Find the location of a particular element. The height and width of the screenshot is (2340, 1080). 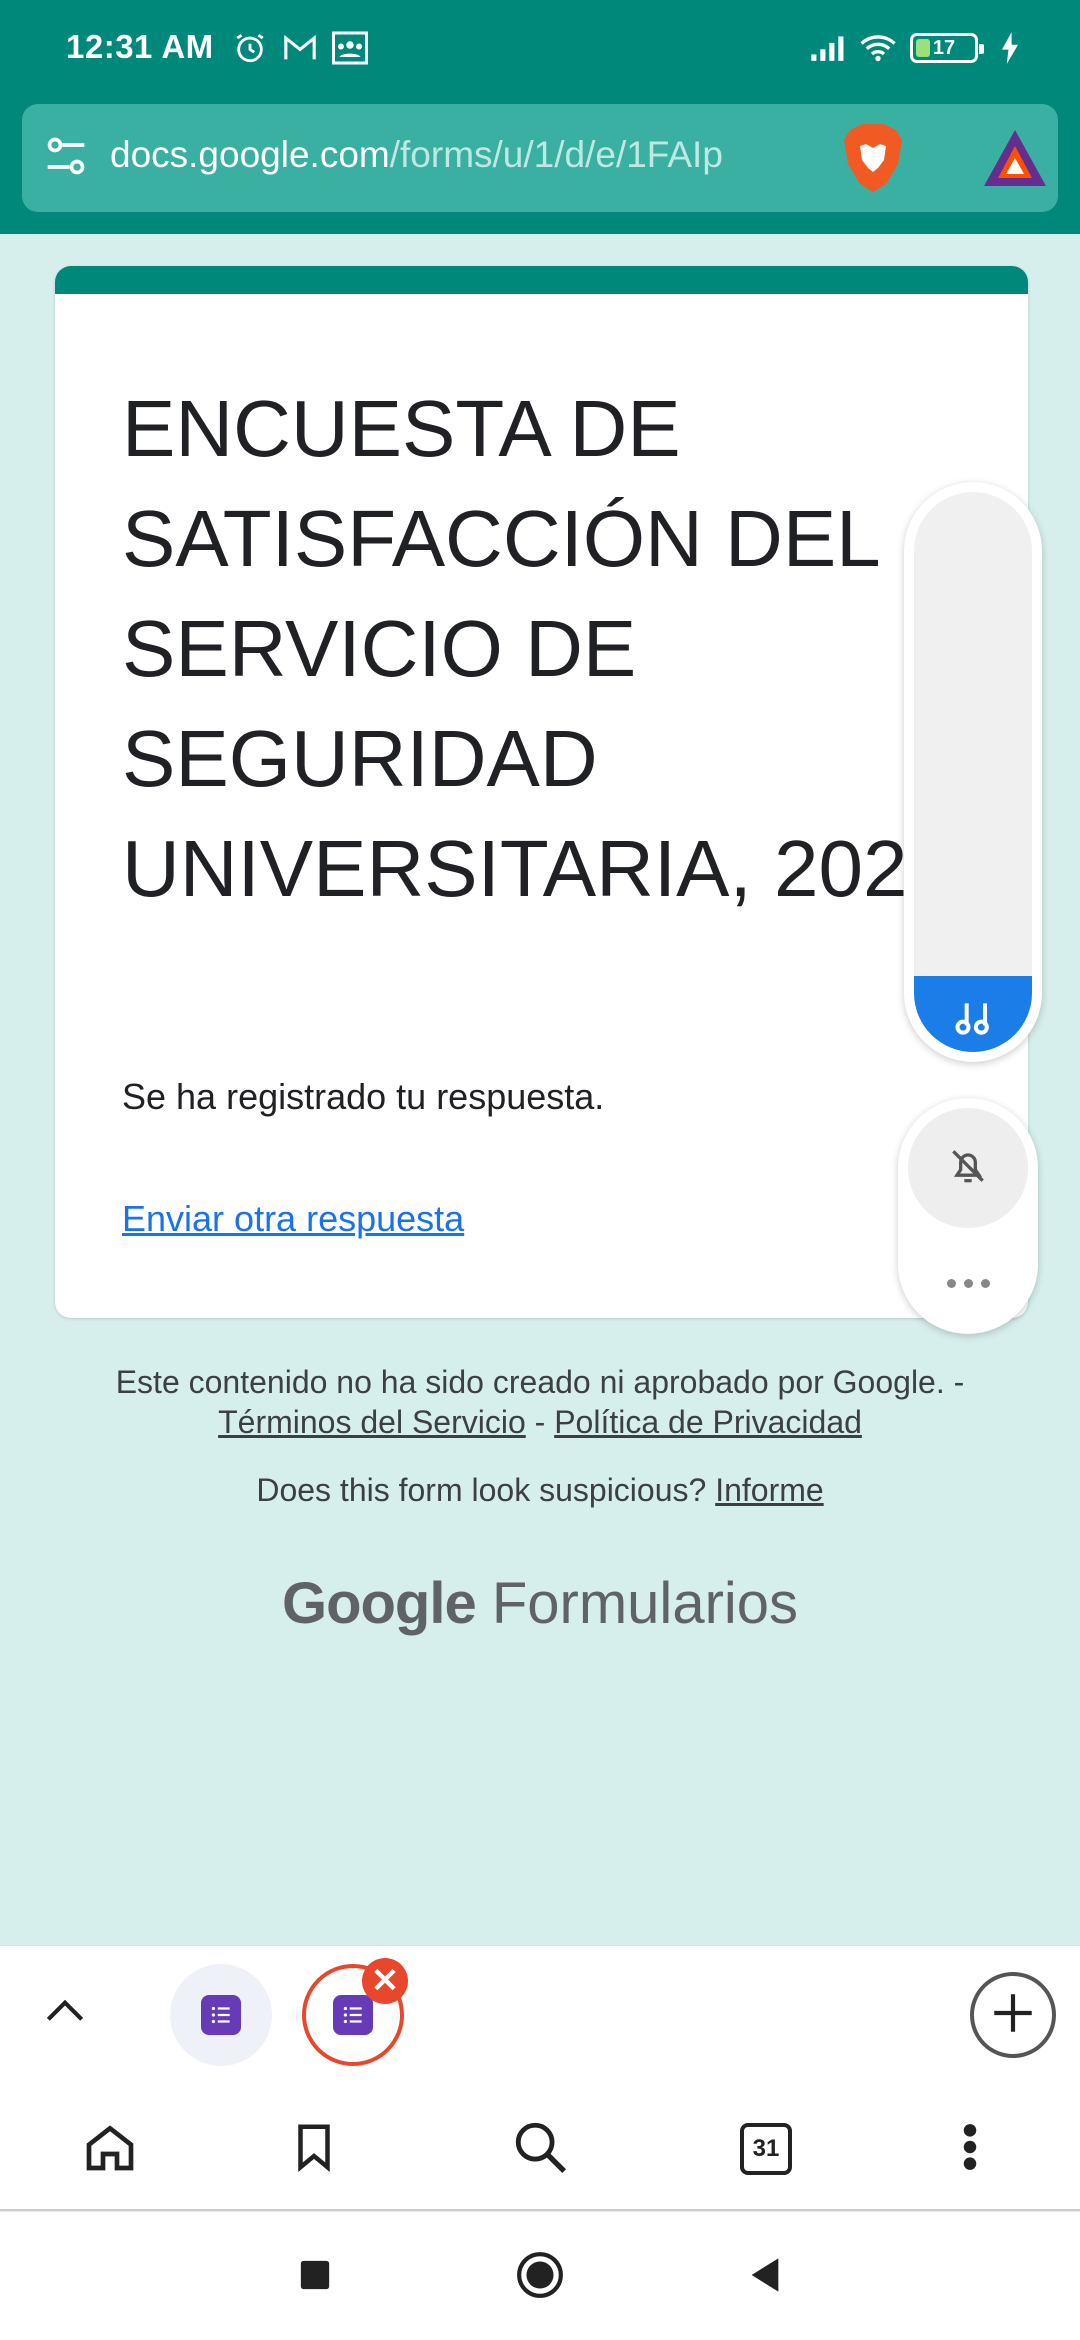

tabs-button: 31 is located at coordinates (766, 2149).